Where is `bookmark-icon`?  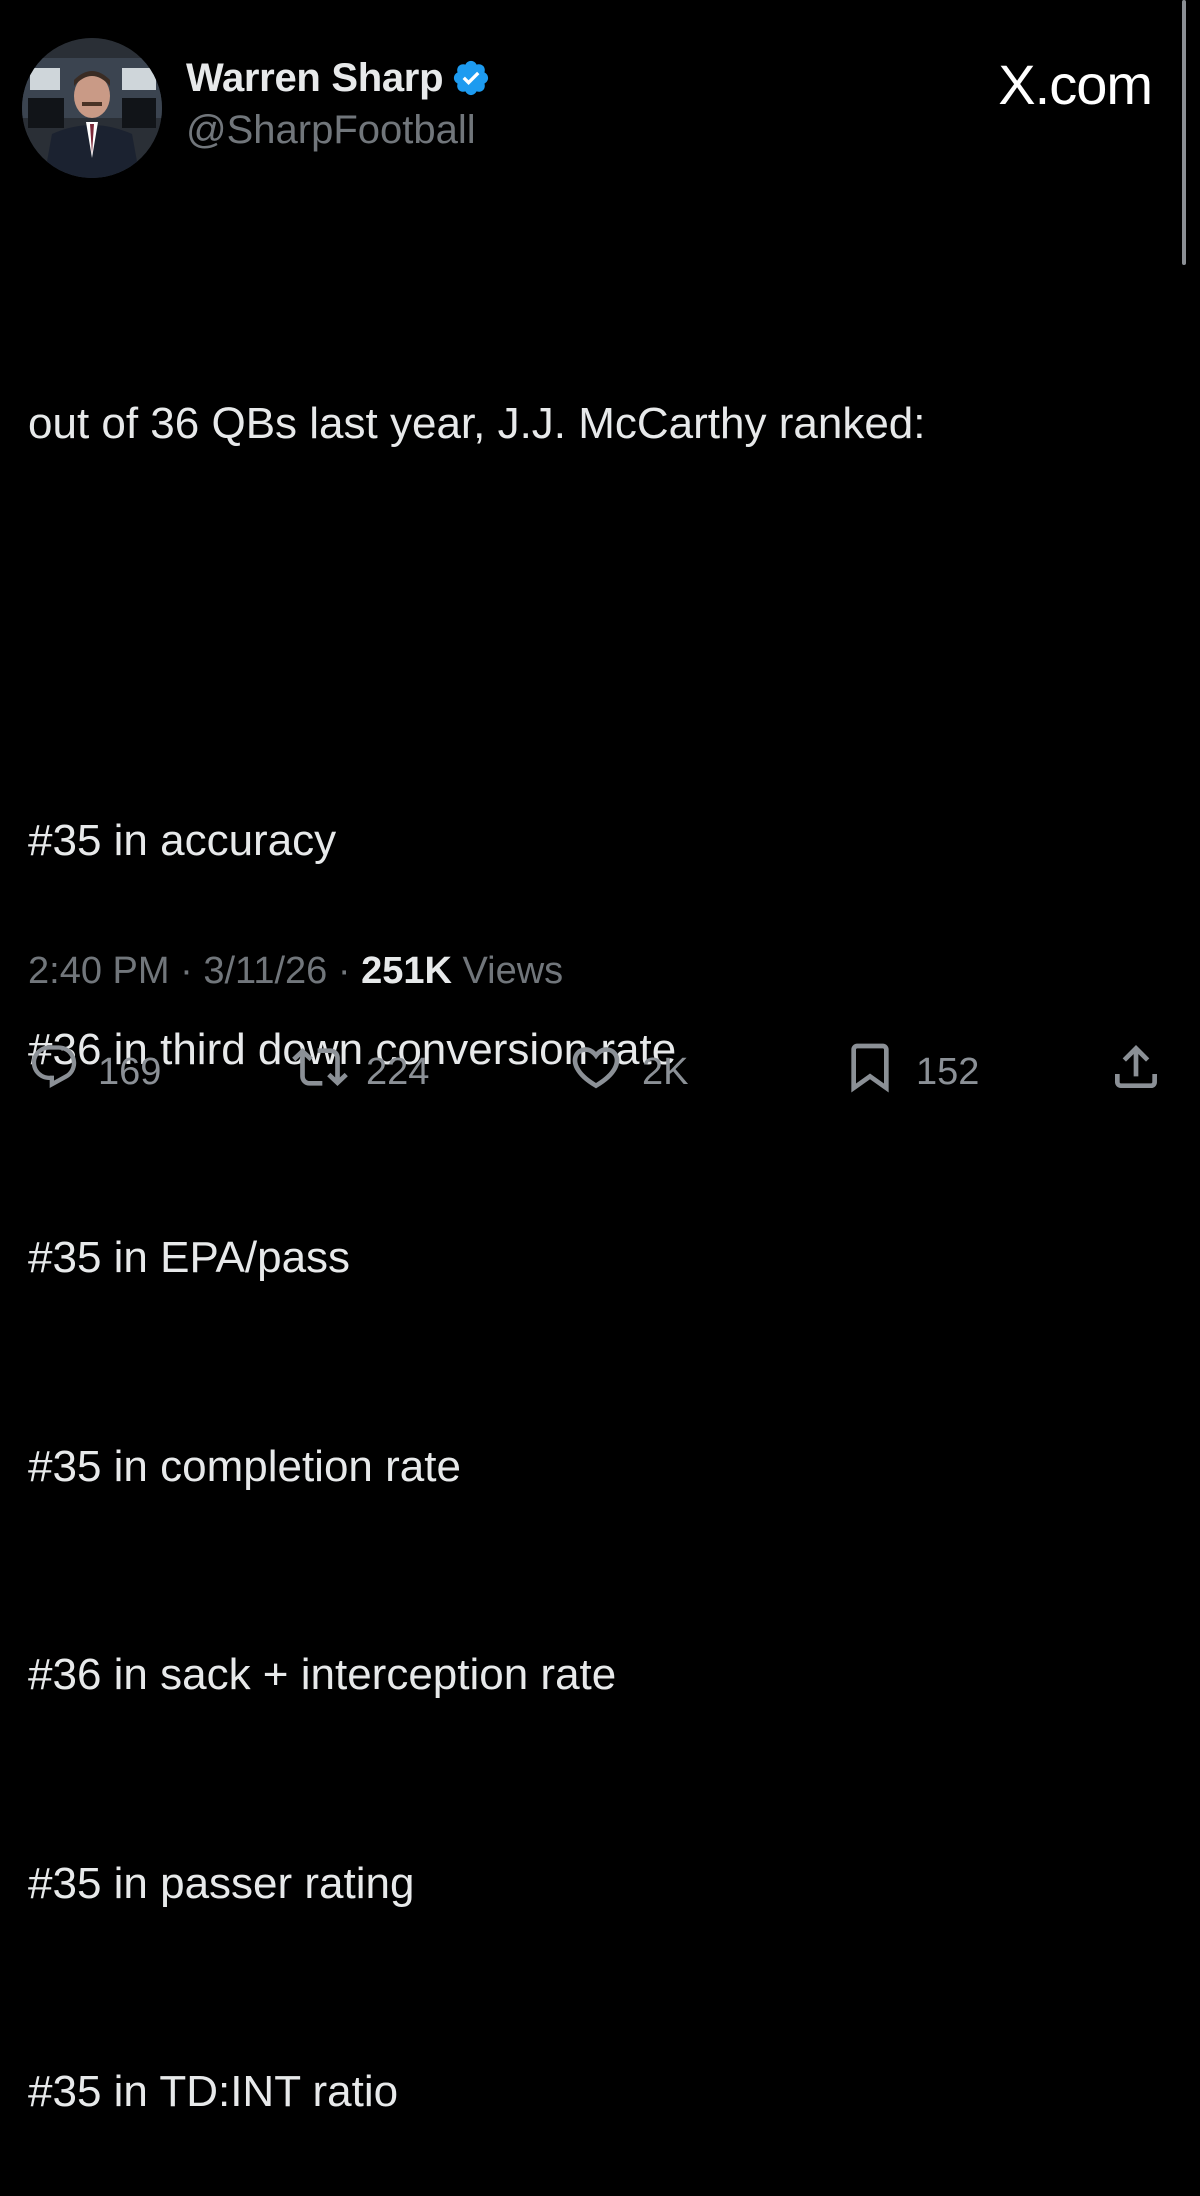
bookmark-icon is located at coordinates (870, 1072).